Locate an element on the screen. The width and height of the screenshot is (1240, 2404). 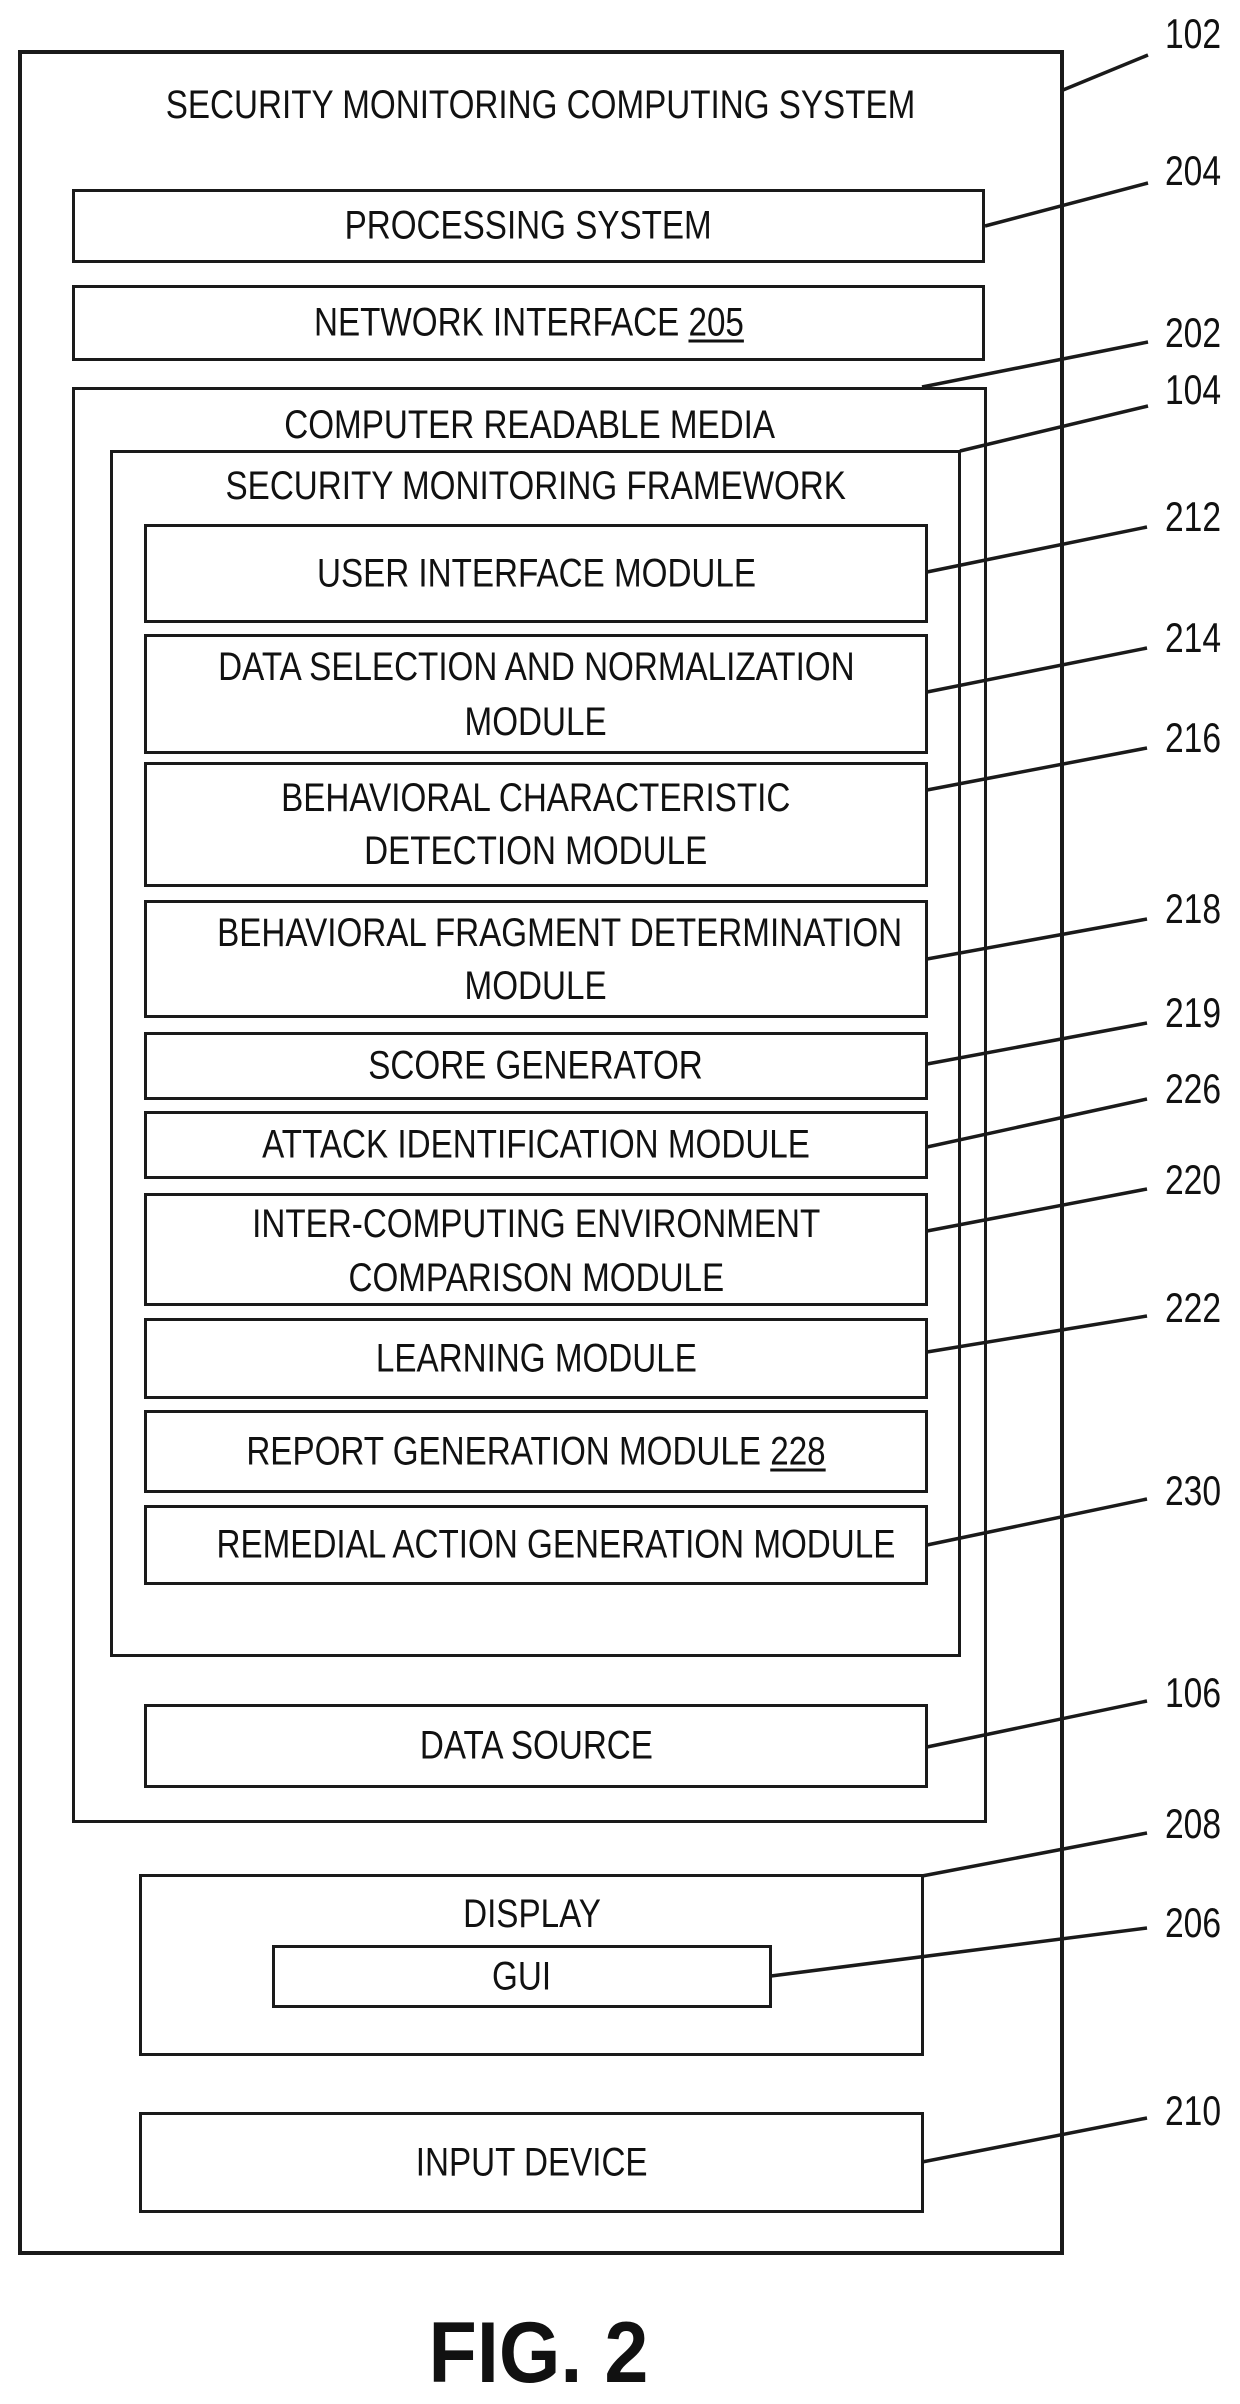
module-label: ATTACK IDENTIFICATION MODULE is located at coordinates (536, 1144).